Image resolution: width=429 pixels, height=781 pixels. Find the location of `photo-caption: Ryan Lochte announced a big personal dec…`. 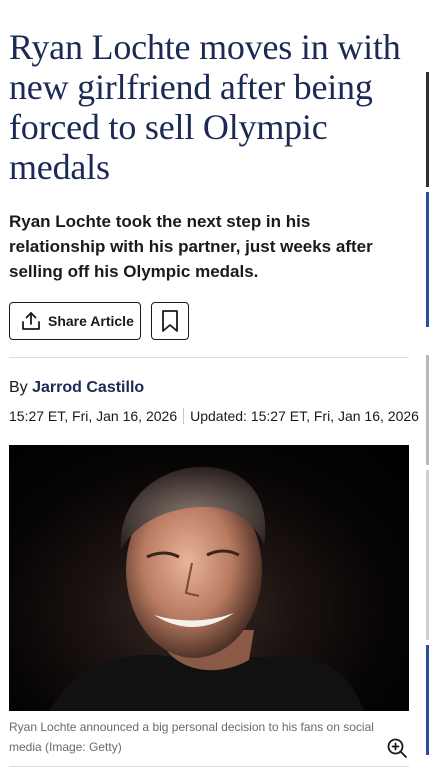

photo-caption: Ryan Lochte announced a big personal dec… is located at coordinates (195, 737).